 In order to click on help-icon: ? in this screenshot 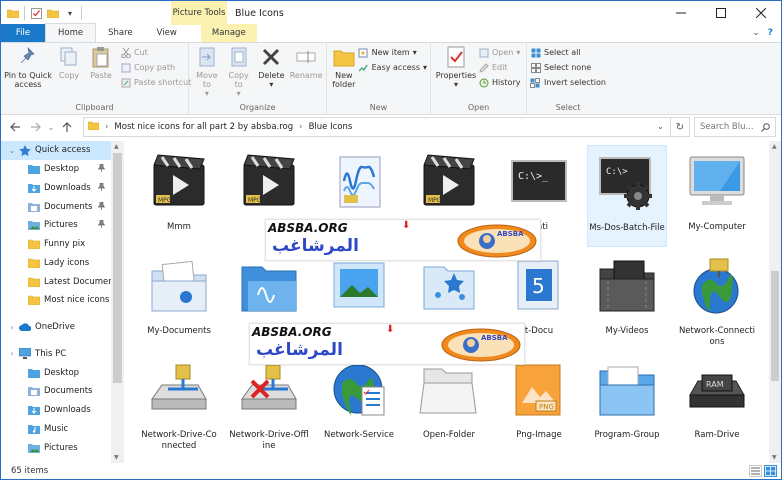, I will do `click(770, 33)`.